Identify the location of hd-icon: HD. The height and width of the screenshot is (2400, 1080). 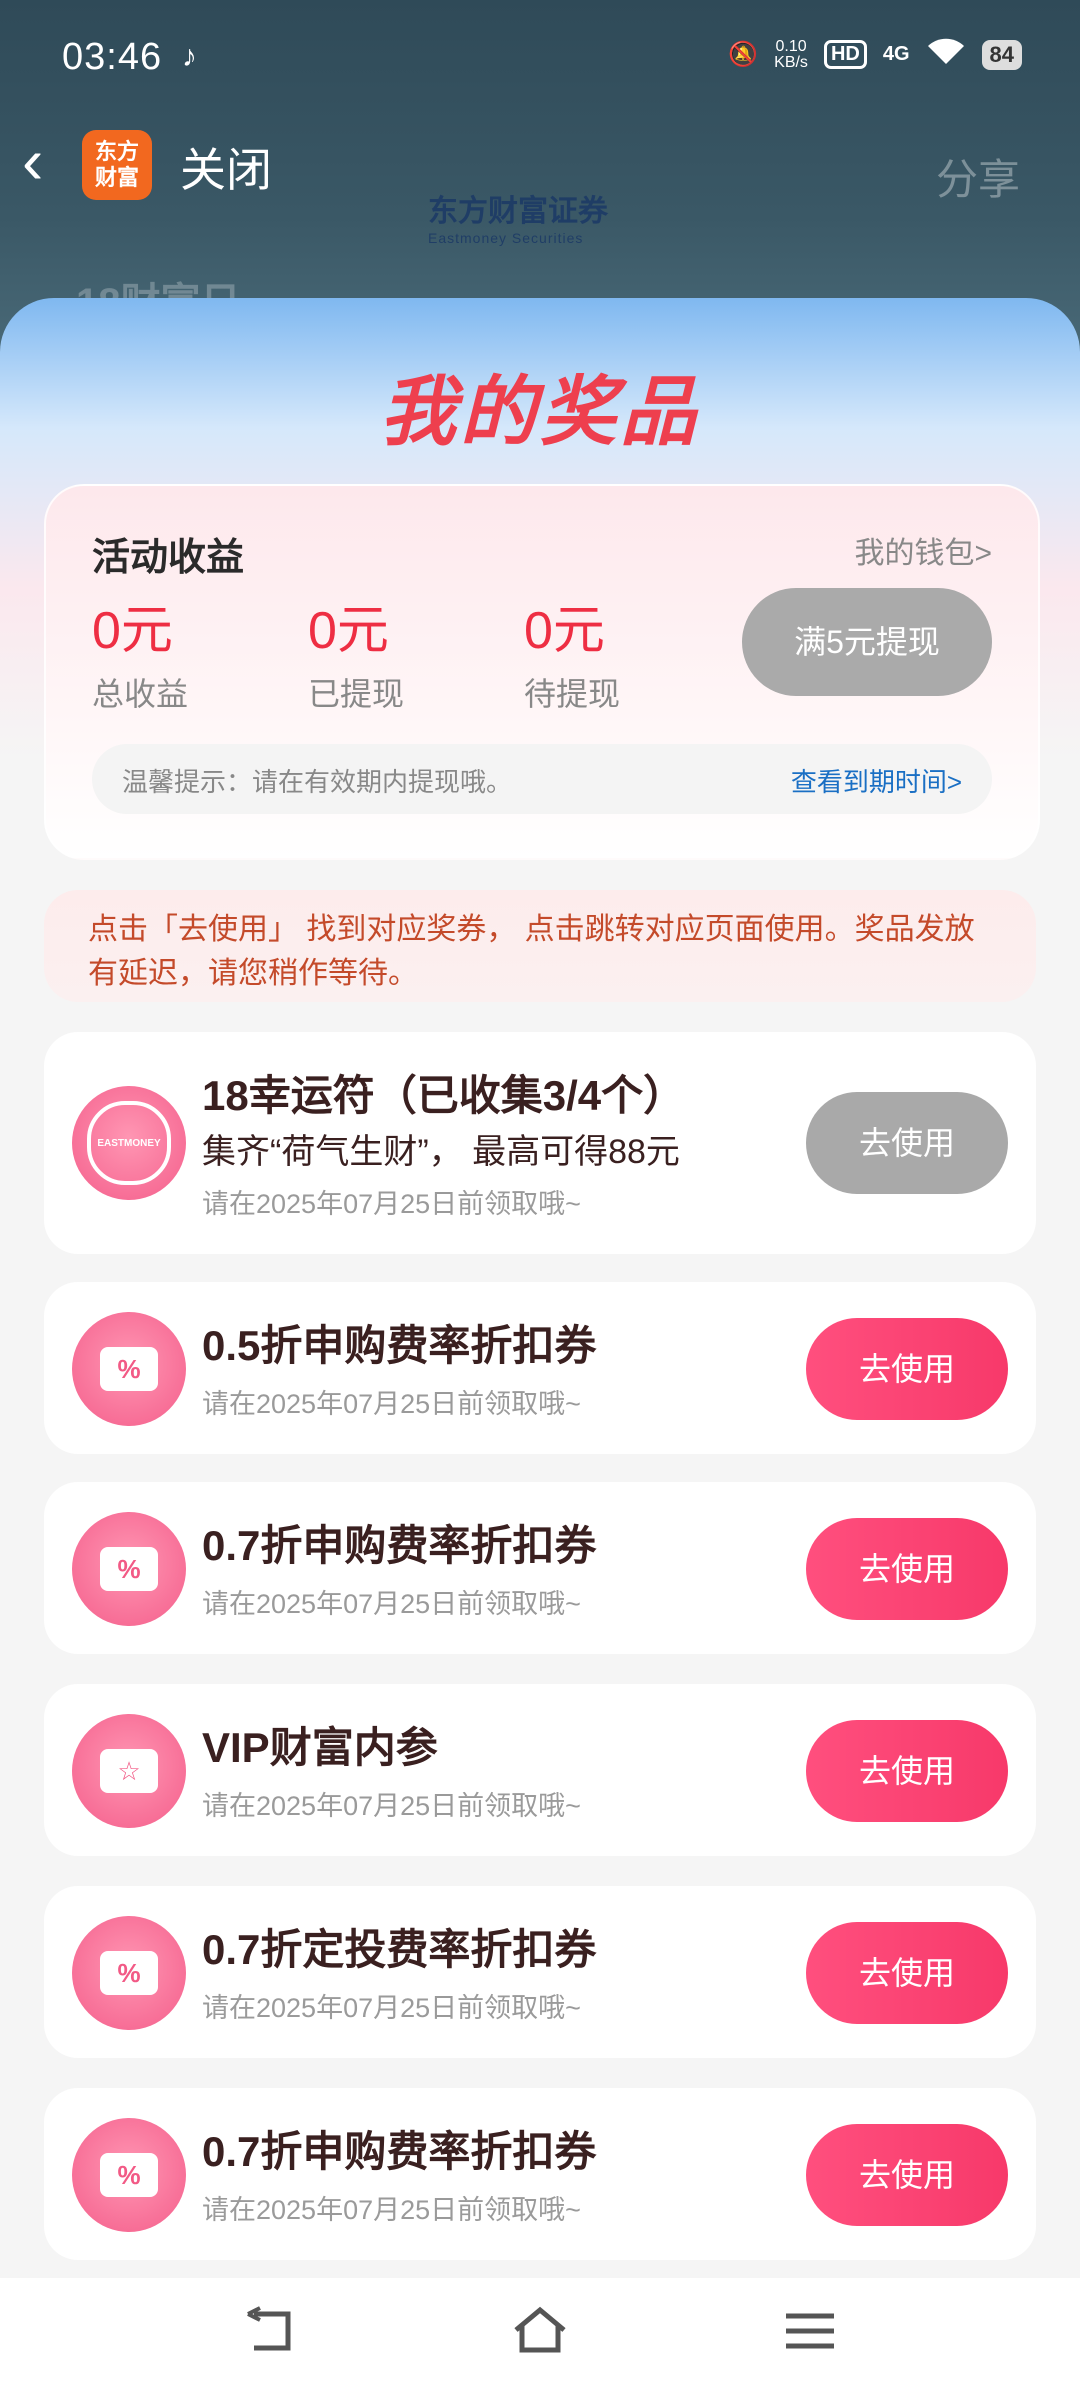
(845, 54).